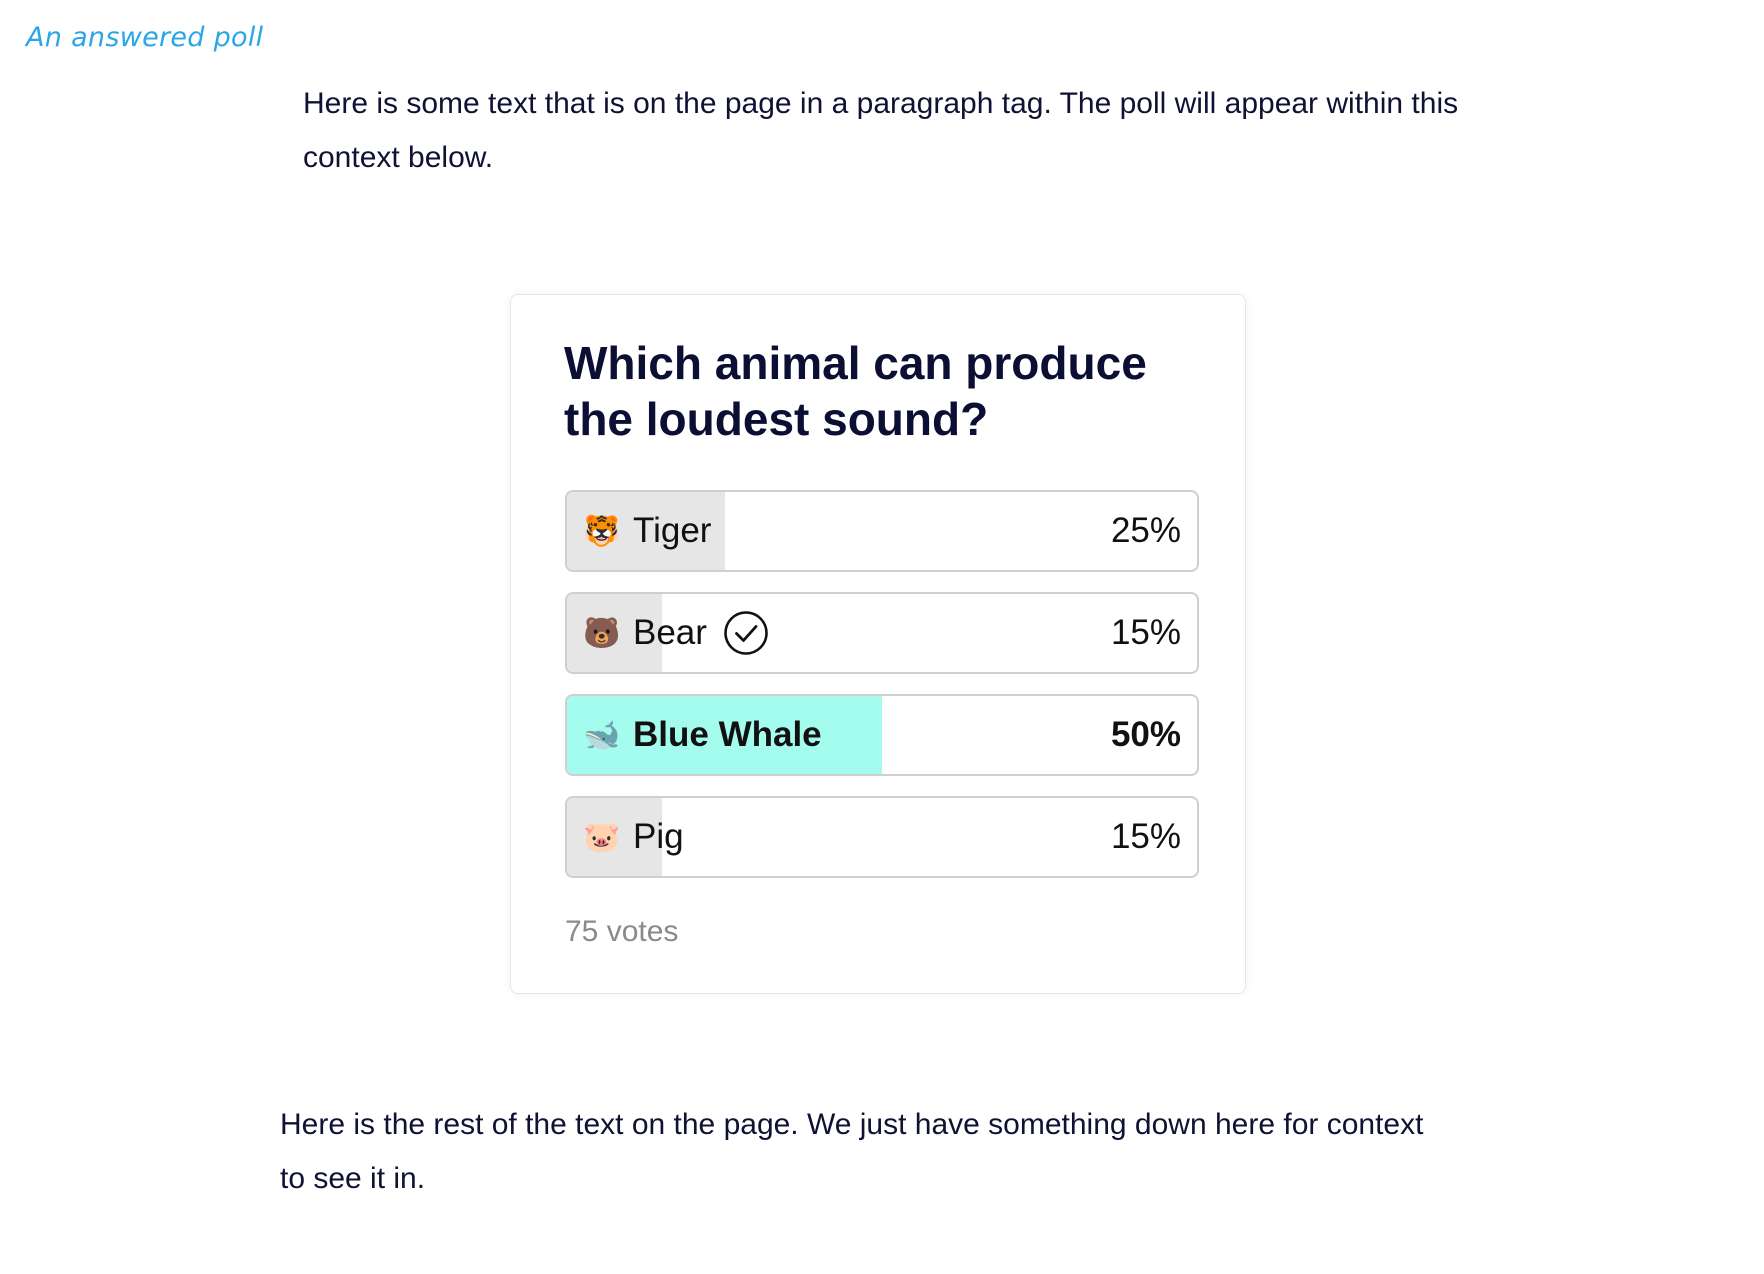  I want to click on checkmark-circle-icon, so click(746, 633).